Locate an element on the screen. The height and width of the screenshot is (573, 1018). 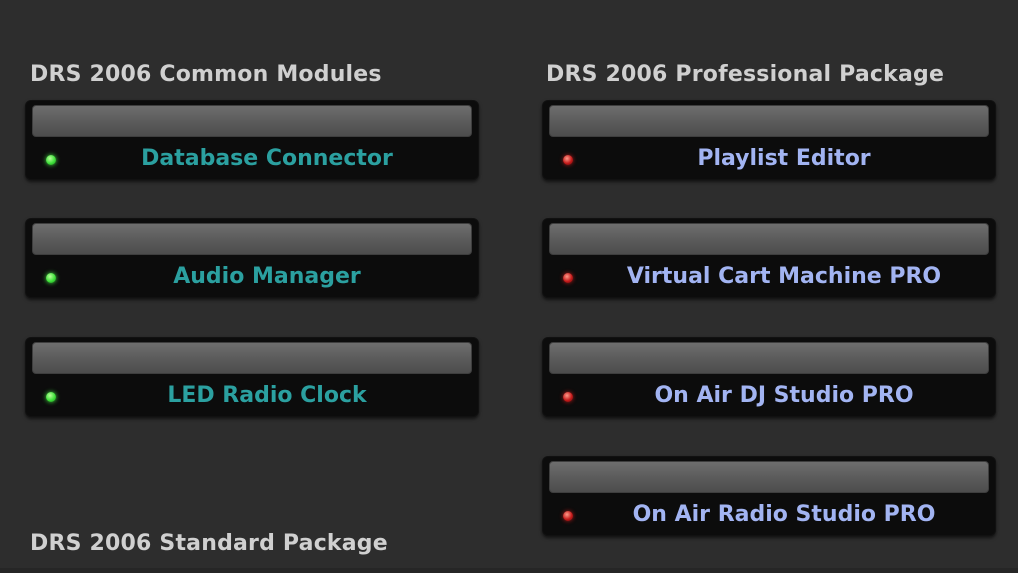
module-label: Audio Manager is located at coordinates (267, 276).